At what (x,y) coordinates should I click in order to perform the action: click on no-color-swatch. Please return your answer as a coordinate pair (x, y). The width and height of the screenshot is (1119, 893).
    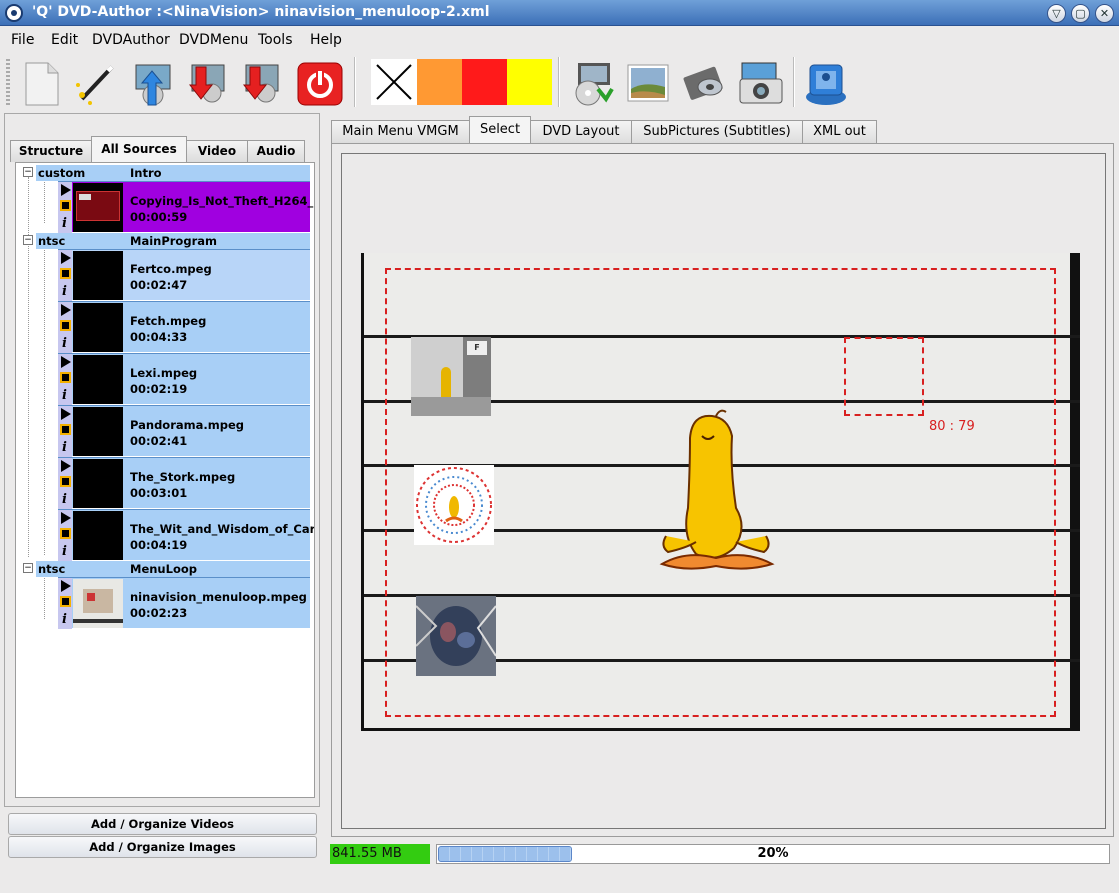
    Looking at the image, I should click on (394, 82).